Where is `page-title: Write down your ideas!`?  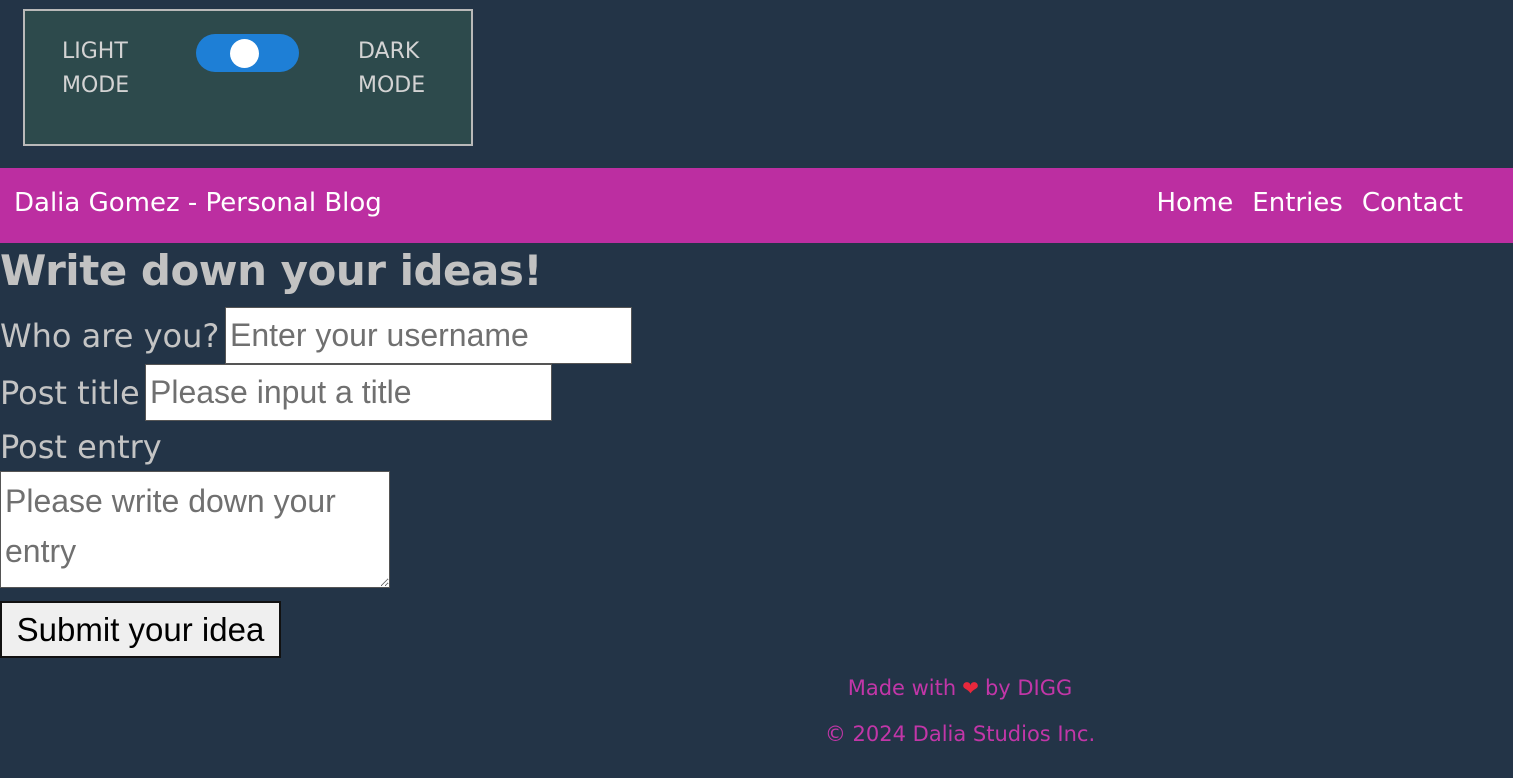 page-title: Write down your ideas! is located at coordinates (271, 270).